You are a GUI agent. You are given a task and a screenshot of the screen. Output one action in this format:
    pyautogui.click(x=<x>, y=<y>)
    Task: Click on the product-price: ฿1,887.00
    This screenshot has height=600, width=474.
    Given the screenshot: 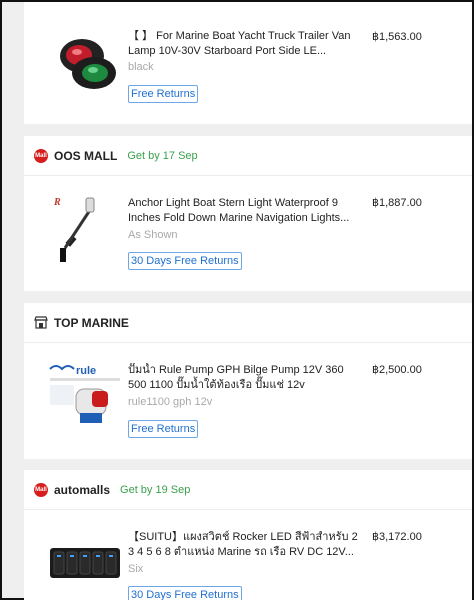 What is the action you would take?
    pyautogui.click(x=397, y=203)
    